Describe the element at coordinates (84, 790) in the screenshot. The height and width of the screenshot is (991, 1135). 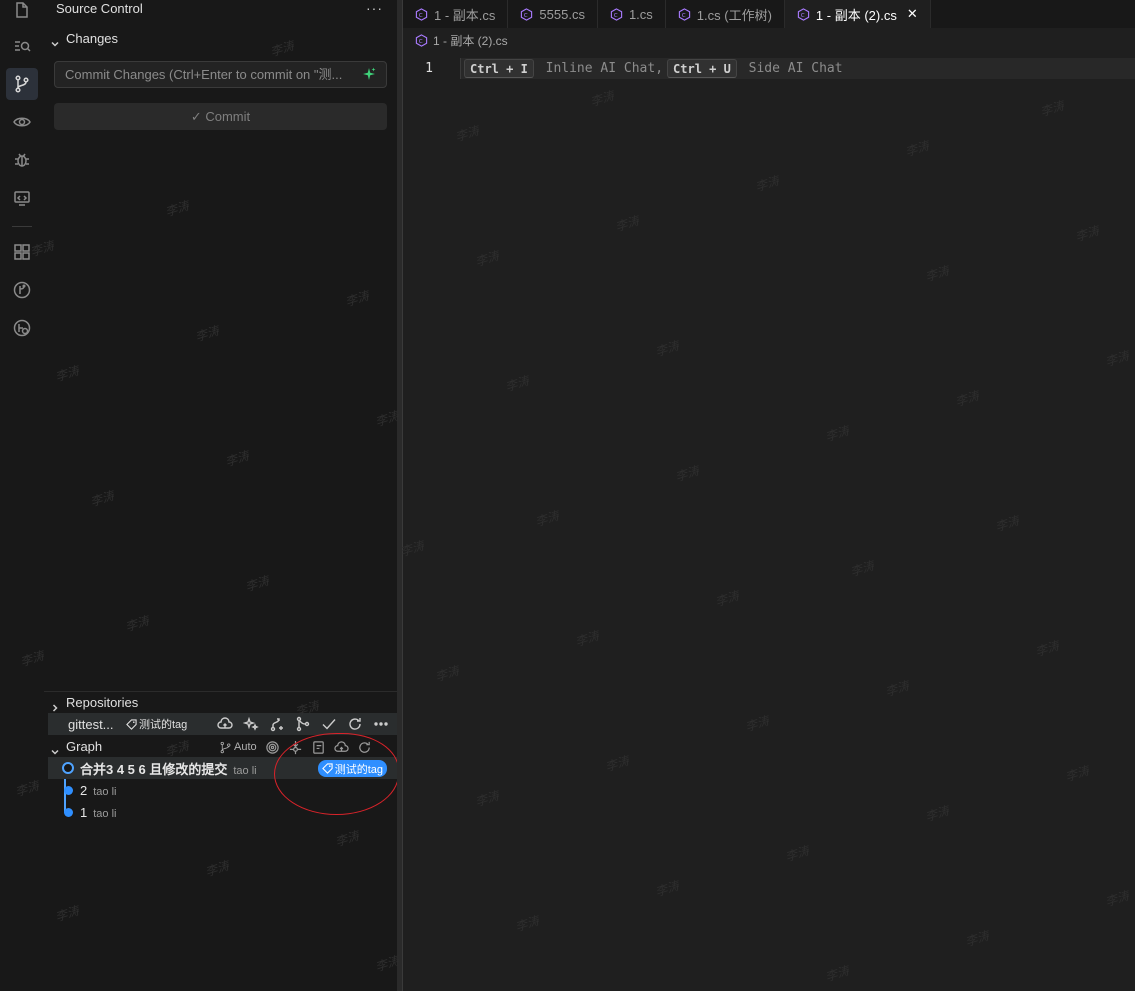
I see `commit-title: 2` at that location.